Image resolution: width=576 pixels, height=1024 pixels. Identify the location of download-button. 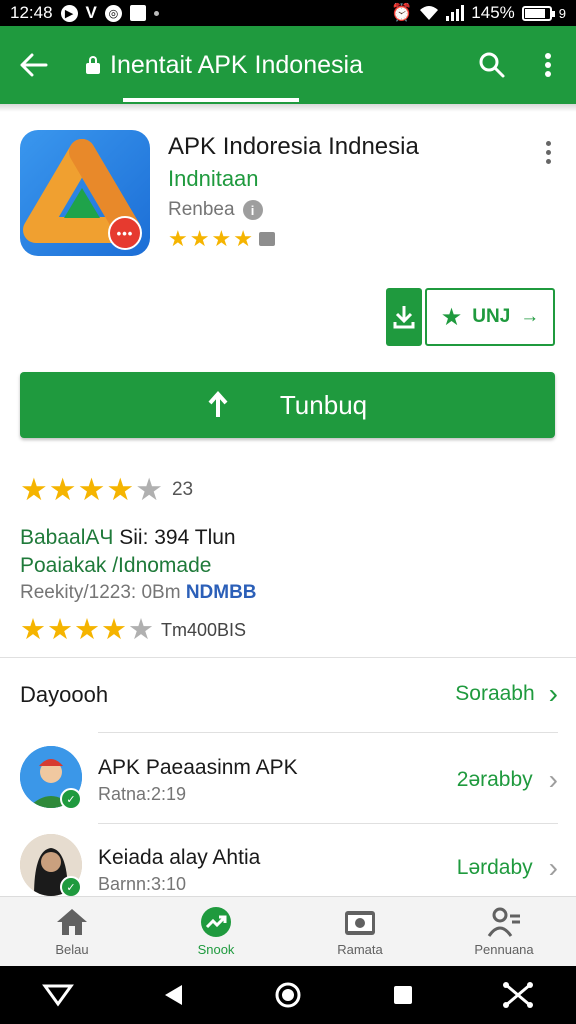
(404, 317).